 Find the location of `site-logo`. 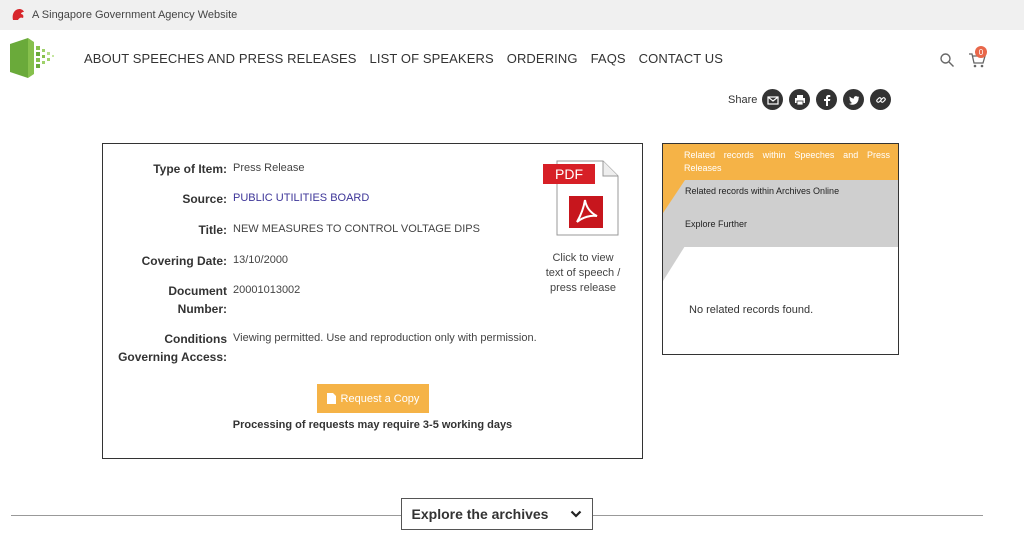

site-logo is located at coordinates (33, 58).